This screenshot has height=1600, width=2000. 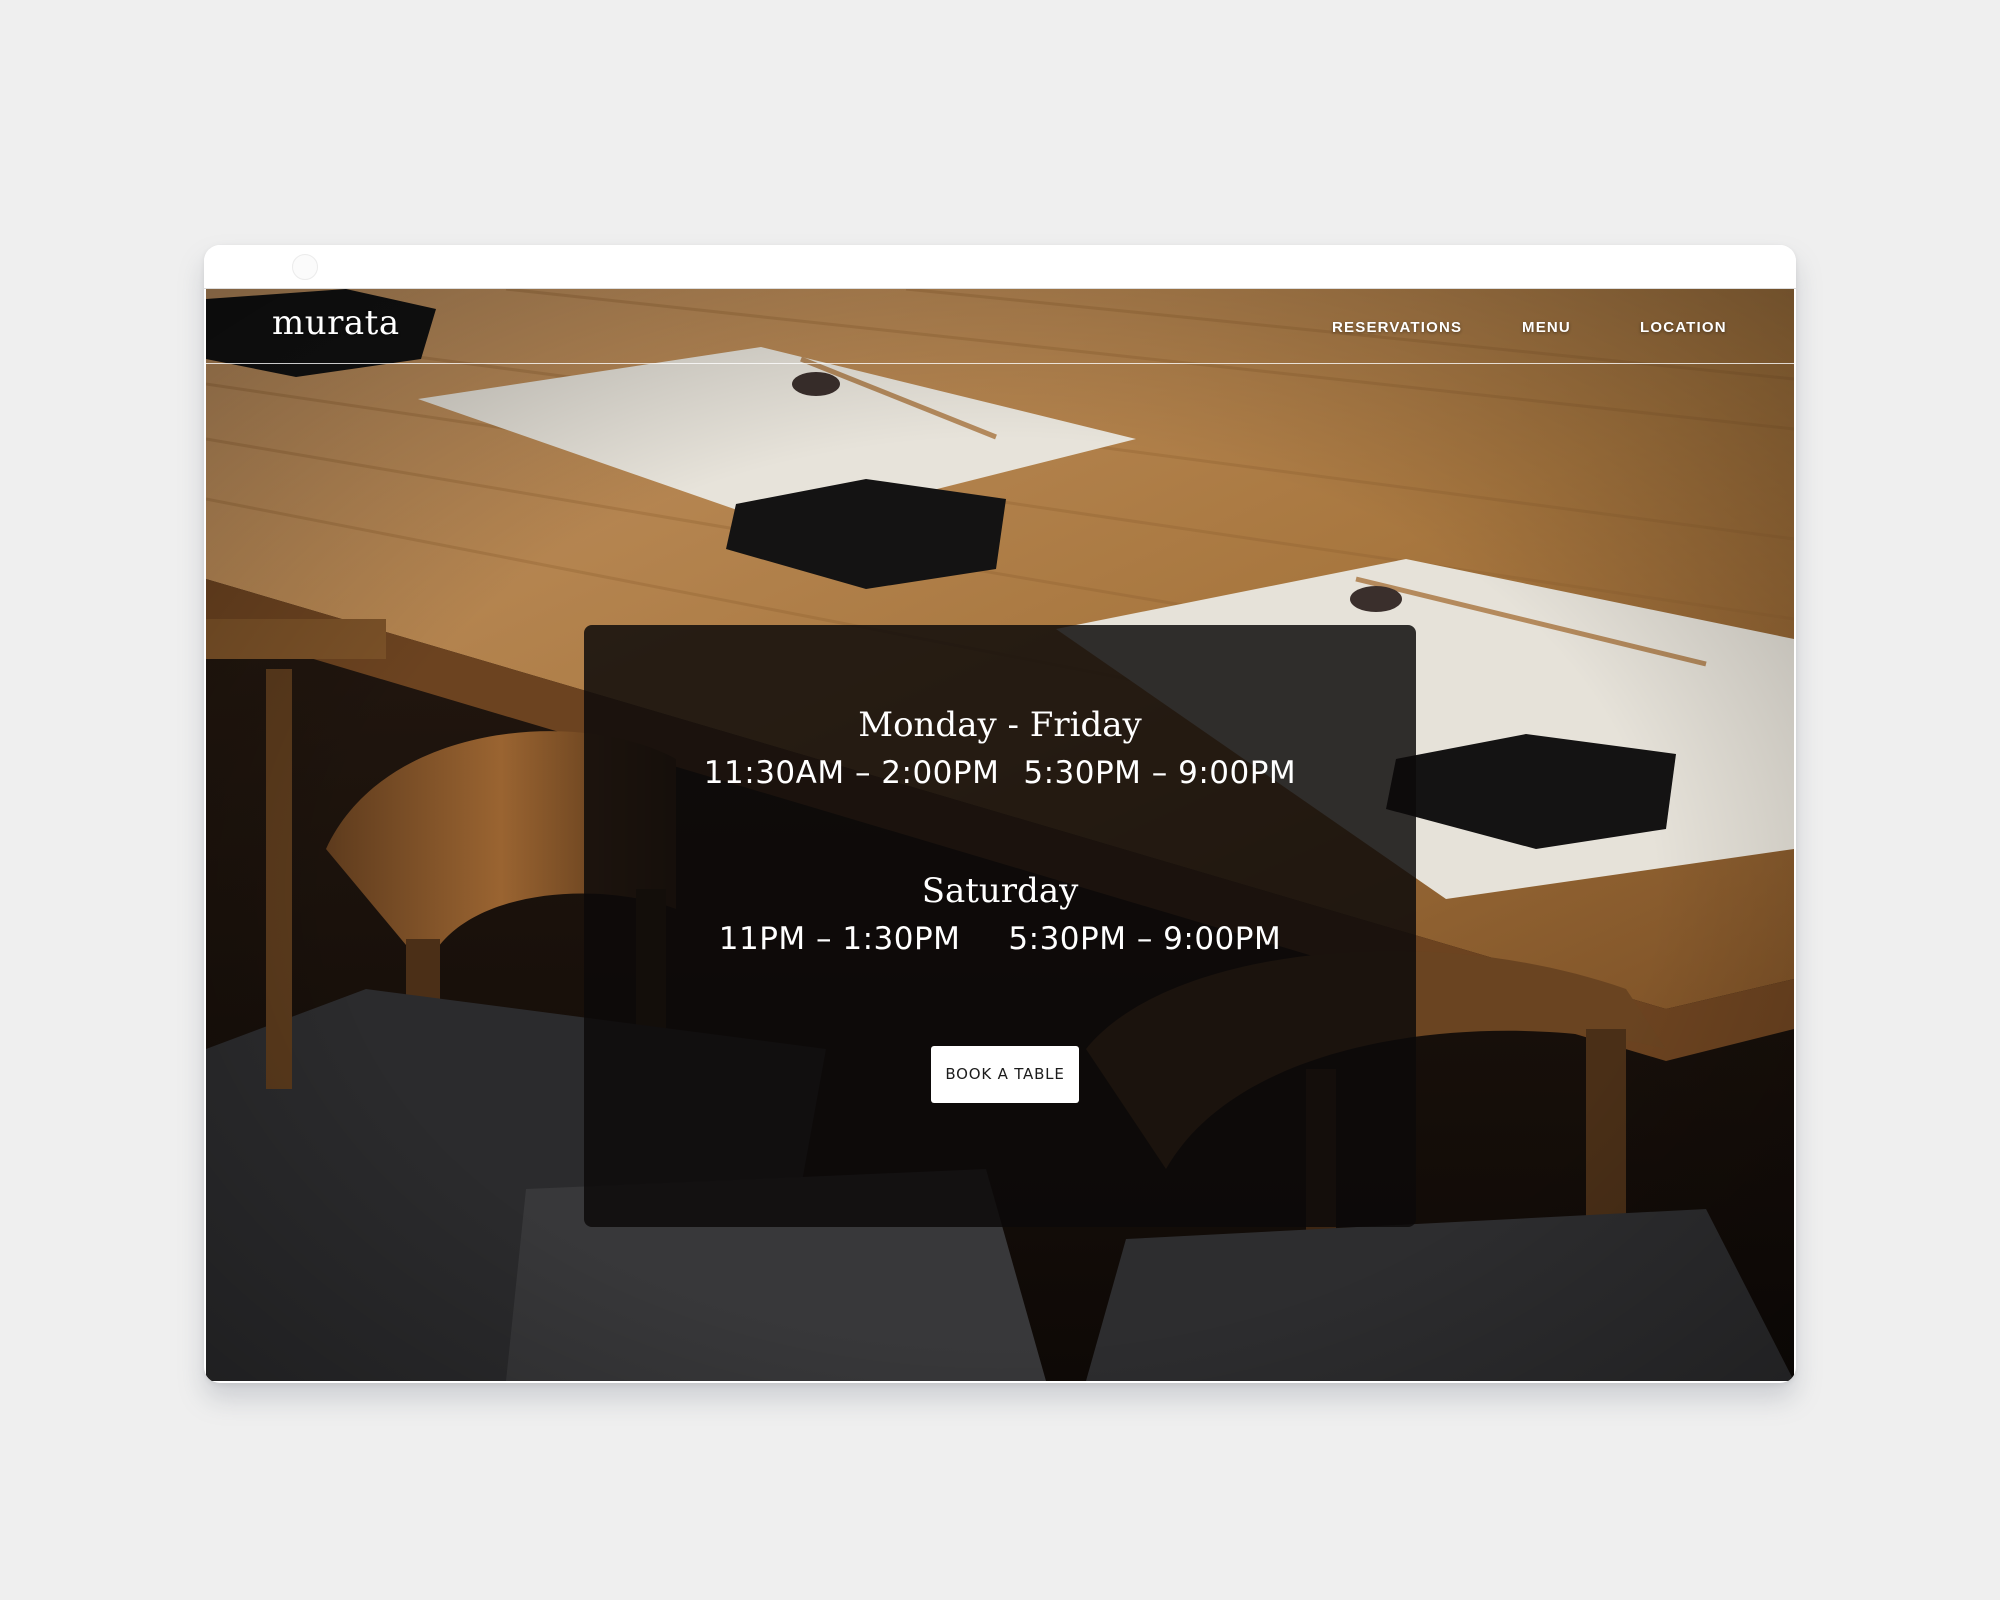 I want to click on site-header: murata RESERVATIONS MENU LOCATION, so click(x=1000, y=326).